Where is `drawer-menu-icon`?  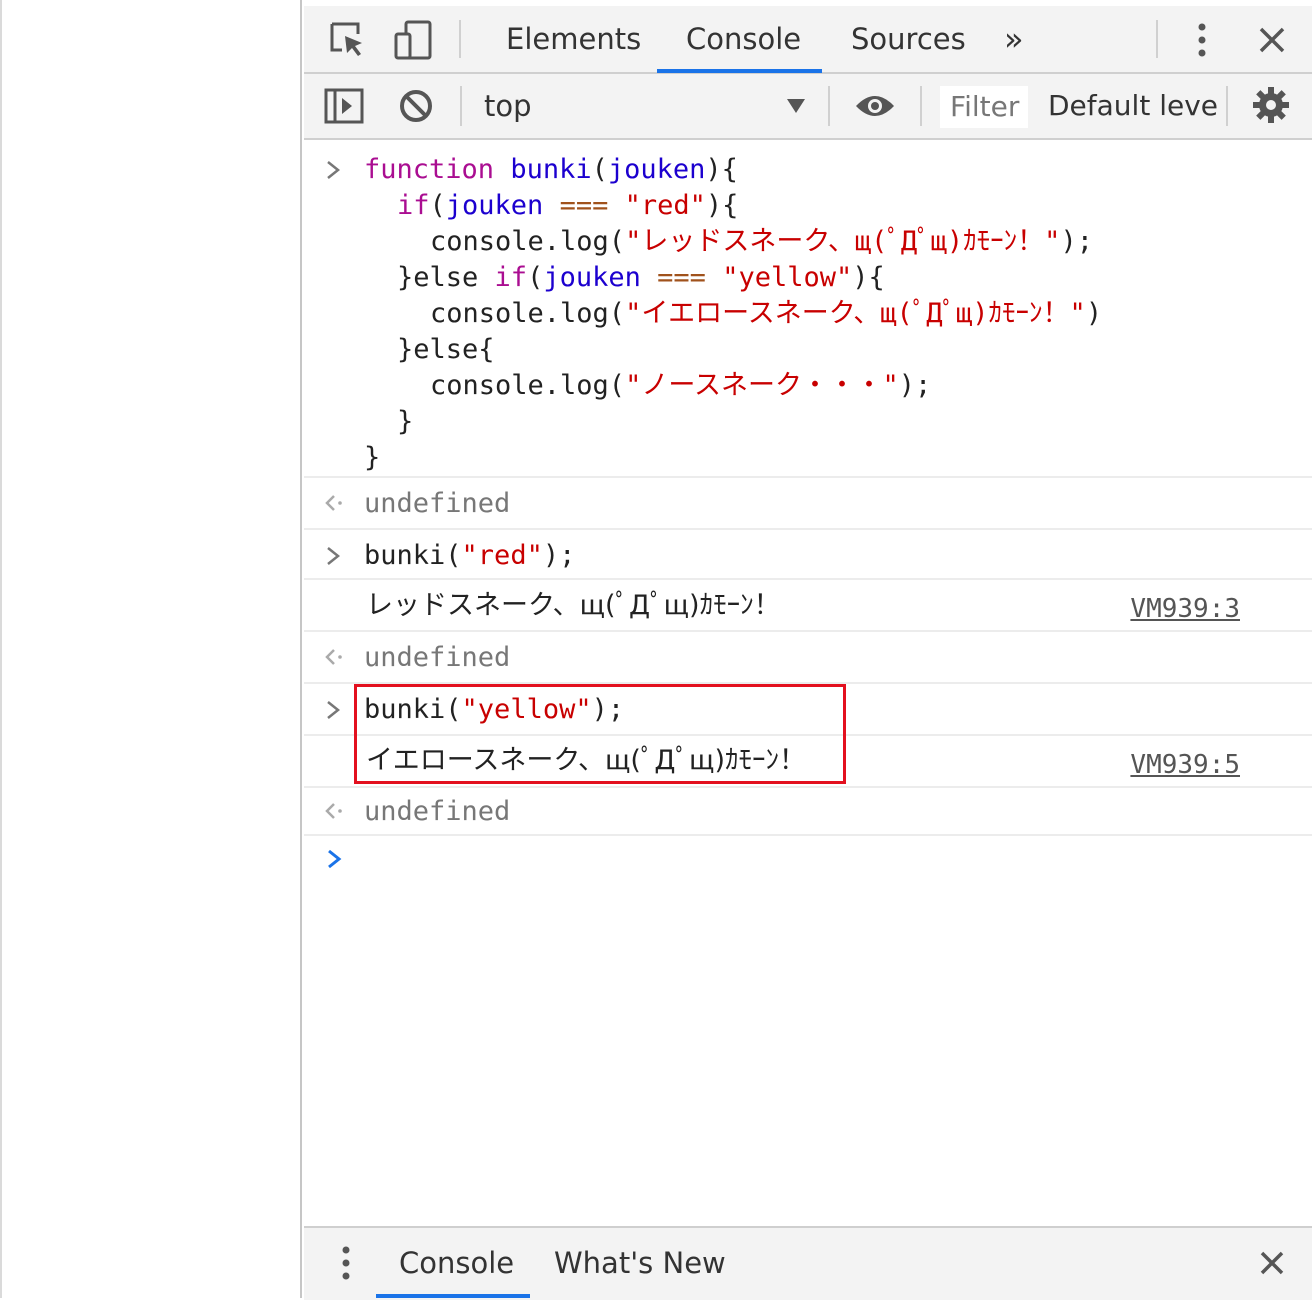 drawer-menu-icon is located at coordinates (346, 1265).